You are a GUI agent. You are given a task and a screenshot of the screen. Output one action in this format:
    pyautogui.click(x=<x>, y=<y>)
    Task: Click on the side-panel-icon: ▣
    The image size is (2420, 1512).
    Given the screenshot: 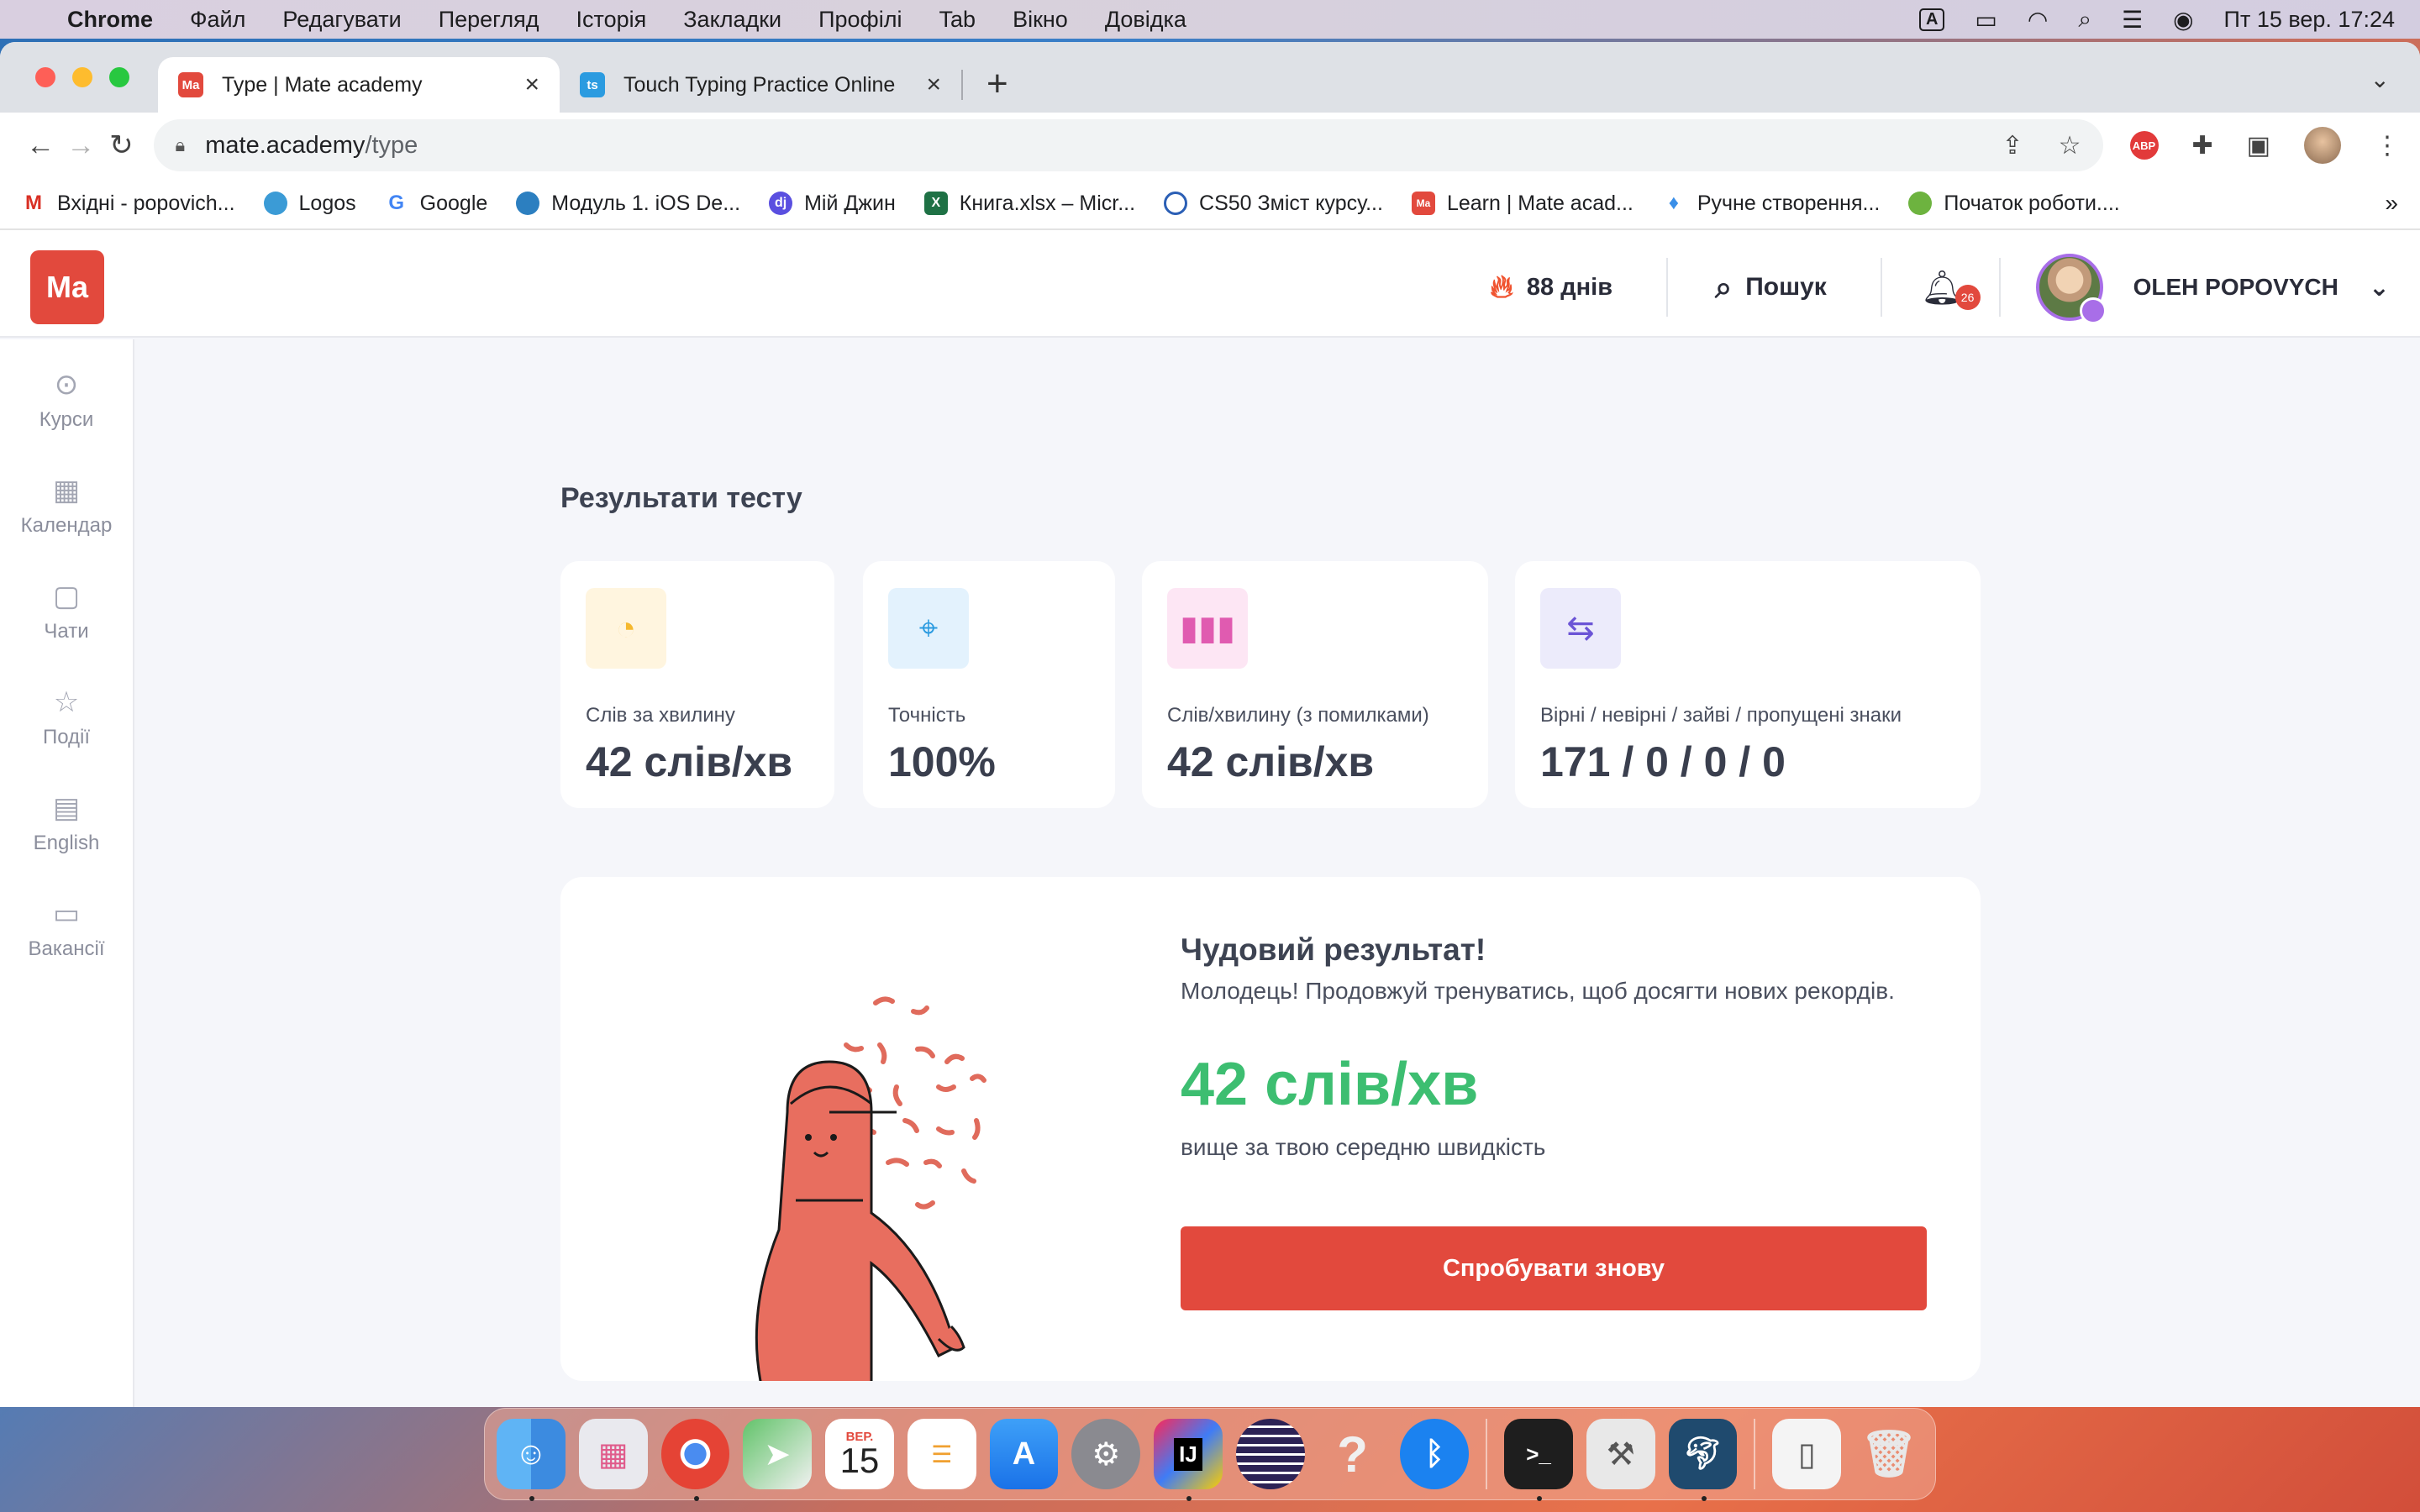 What is the action you would take?
    pyautogui.click(x=2258, y=145)
    